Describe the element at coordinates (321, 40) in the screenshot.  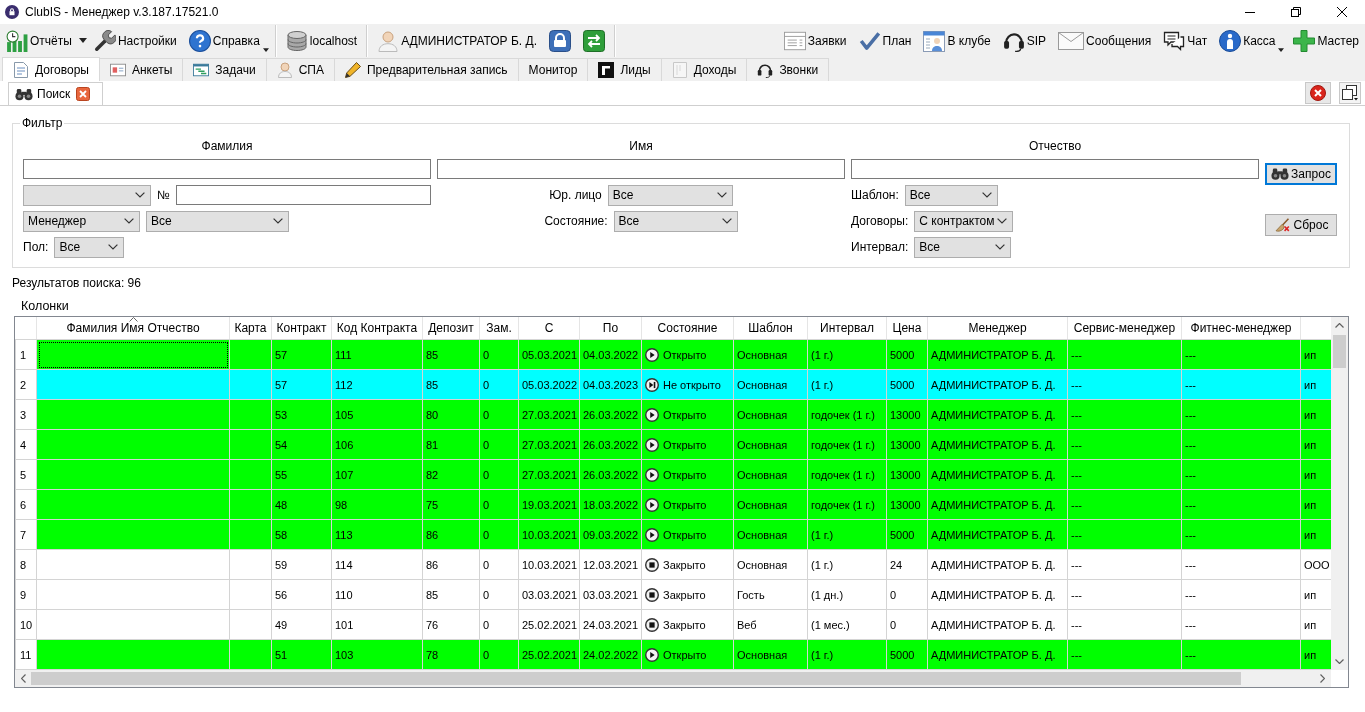
I see `toolbar-button: localhost` at that location.